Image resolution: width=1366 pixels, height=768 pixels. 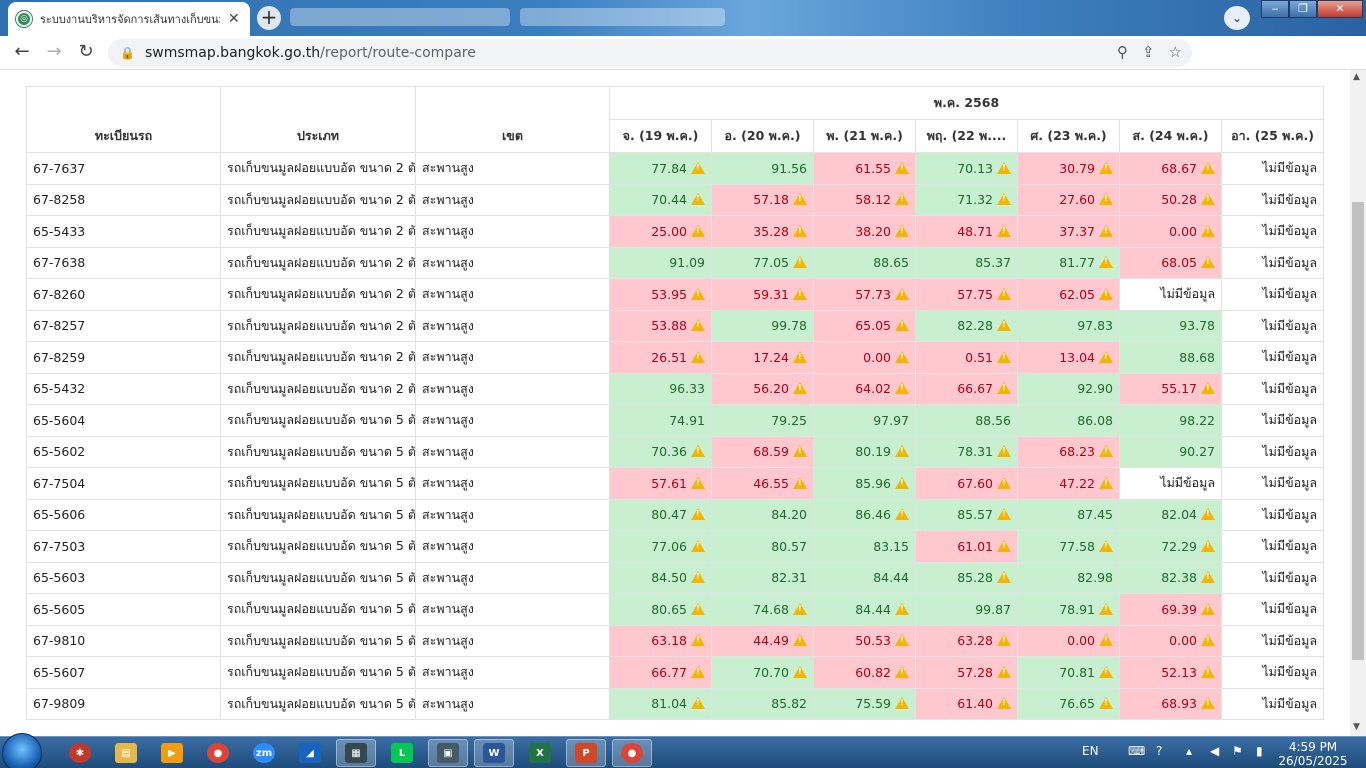 I want to click on taskbar-app-4: ▣, so click(x=448, y=753).